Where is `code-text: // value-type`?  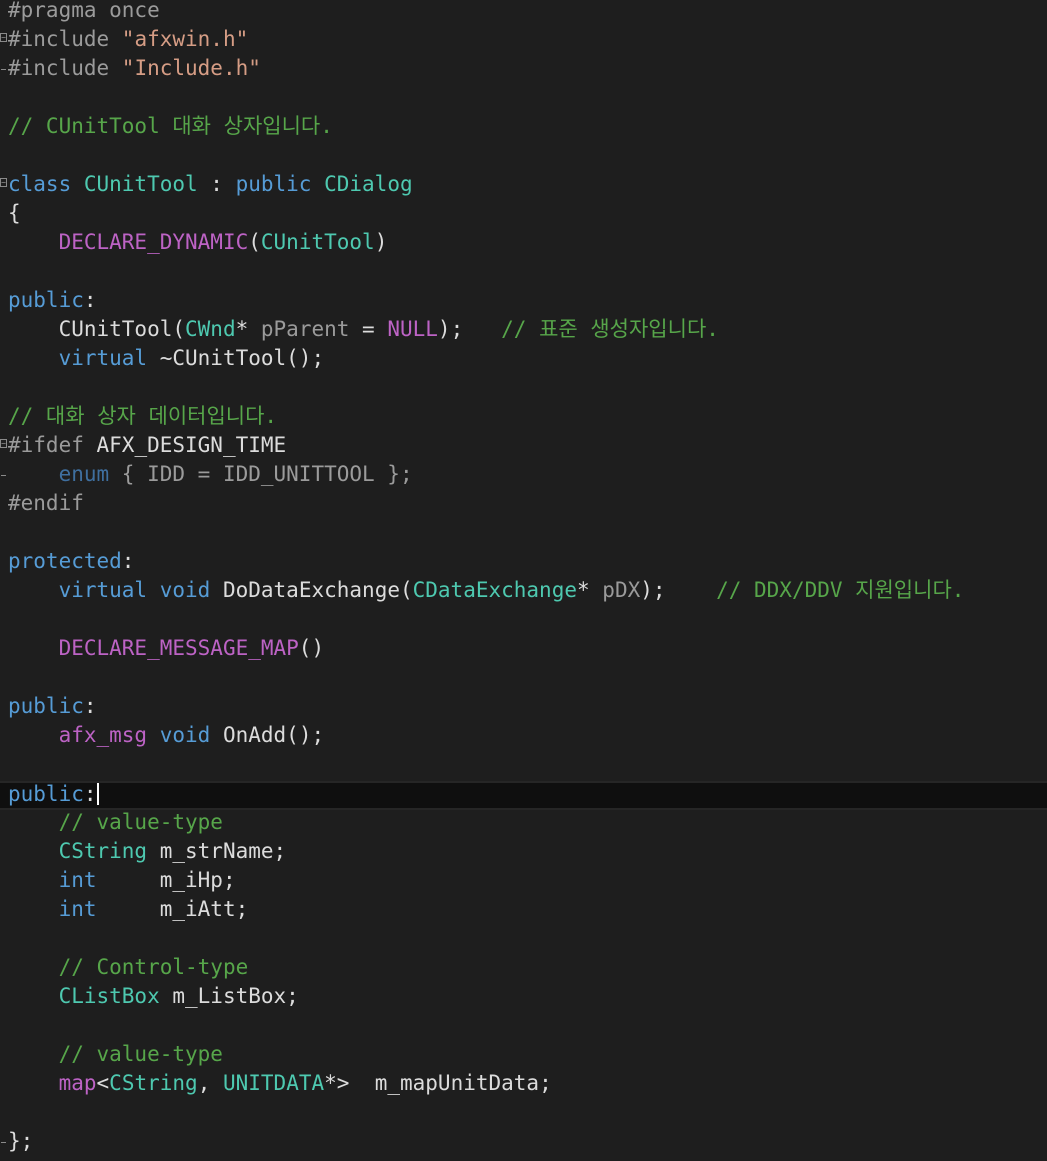 code-text: // value-type is located at coordinates (115, 822).